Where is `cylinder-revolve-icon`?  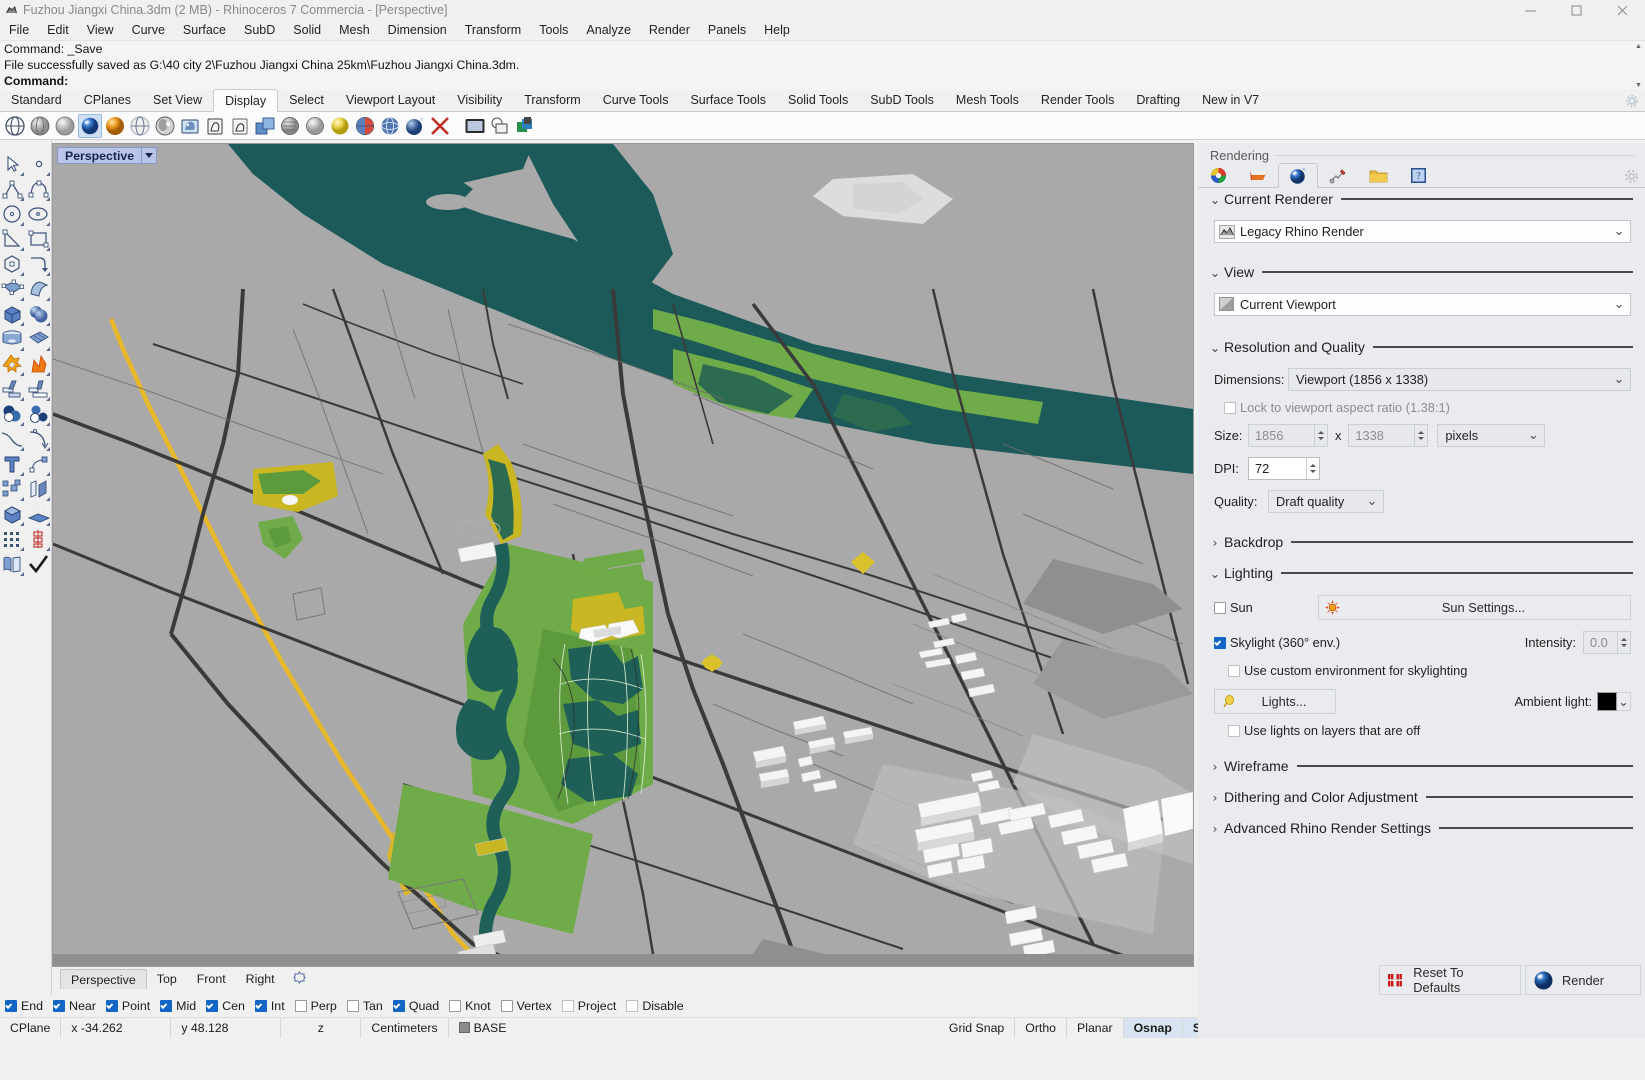 cylinder-revolve-icon is located at coordinates (13, 339).